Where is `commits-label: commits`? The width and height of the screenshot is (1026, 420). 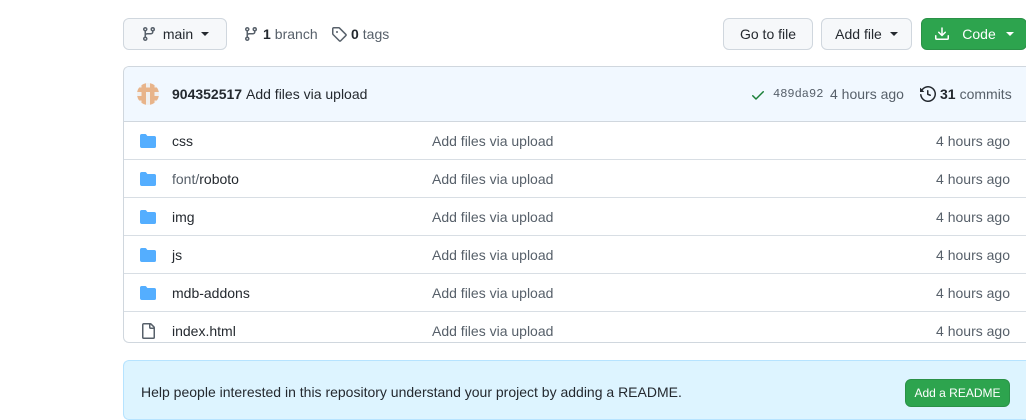 commits-label: commits is located at coordinates (985, 94).